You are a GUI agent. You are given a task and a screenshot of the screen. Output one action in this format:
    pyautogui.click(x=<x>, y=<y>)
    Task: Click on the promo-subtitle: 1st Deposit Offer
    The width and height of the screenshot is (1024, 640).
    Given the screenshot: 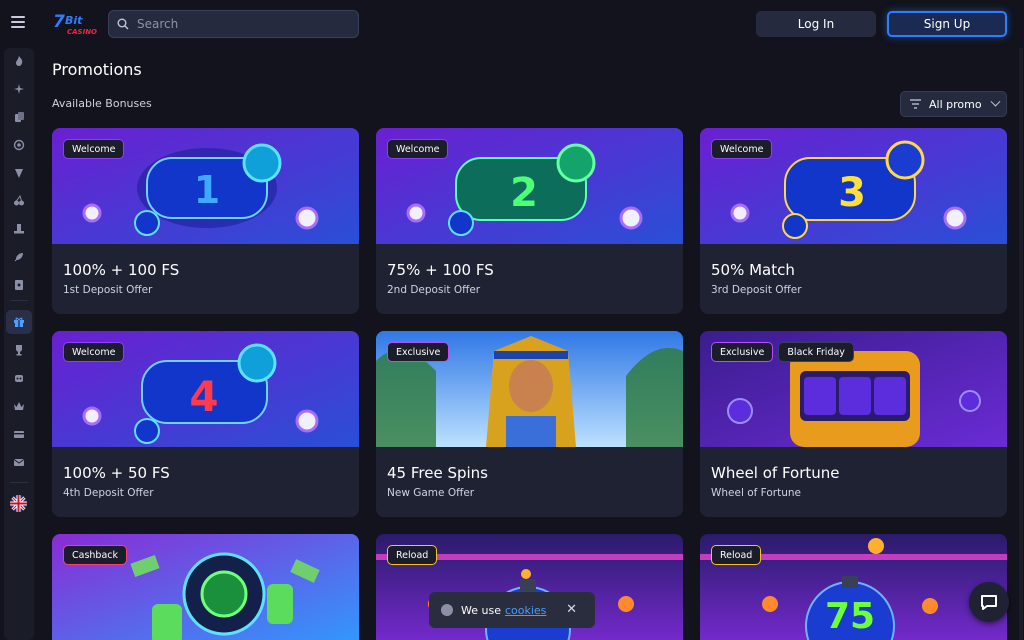 What is the action you would take?
    pyautogui.click(x=108, y=290)
    